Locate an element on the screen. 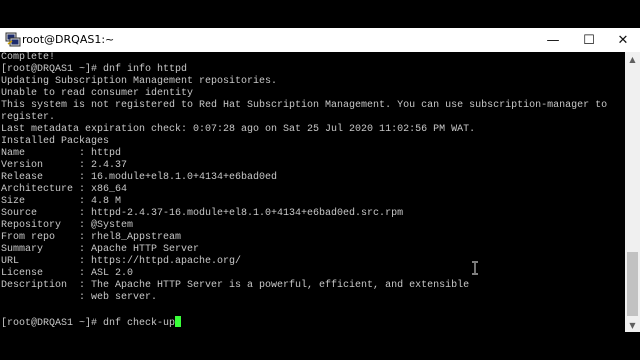 This screenshot has height=360, width=640. terminal-line: Size : 4.8 M is located at coordinates (61, 201).